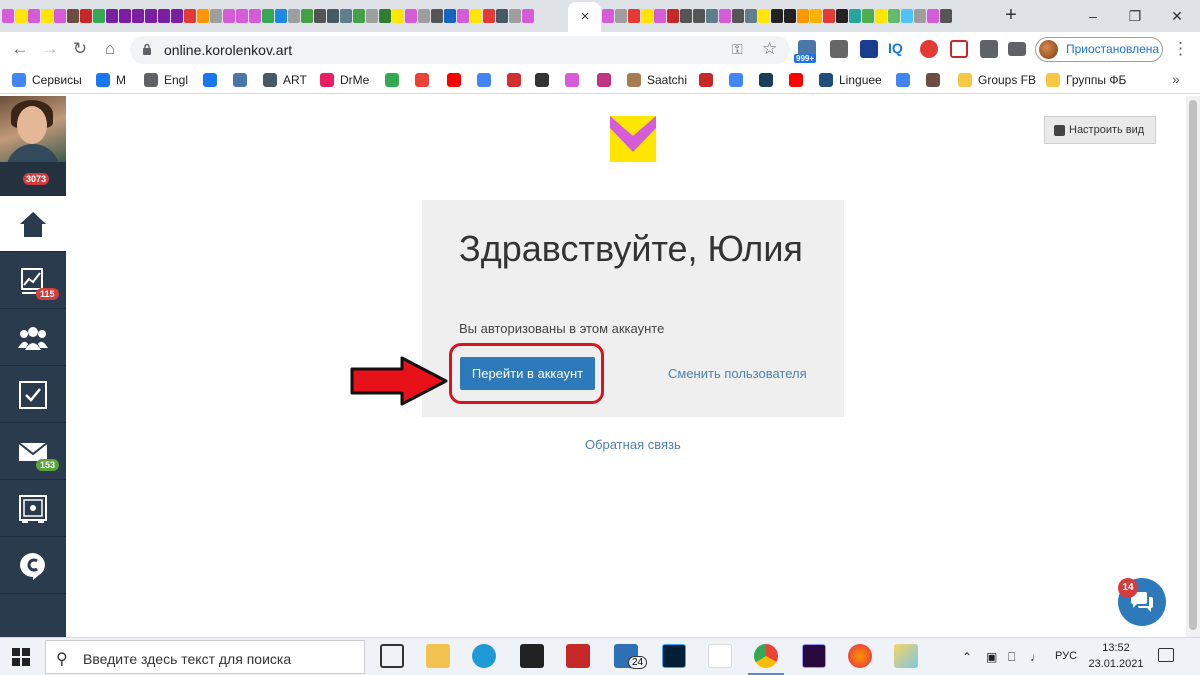 Image resolution: width=1200 pixels, height=675 pixels. What do you see at coordinates (814, 656) in the screenshot?
I see `premiere-icon` at bounding box center [814, 656].